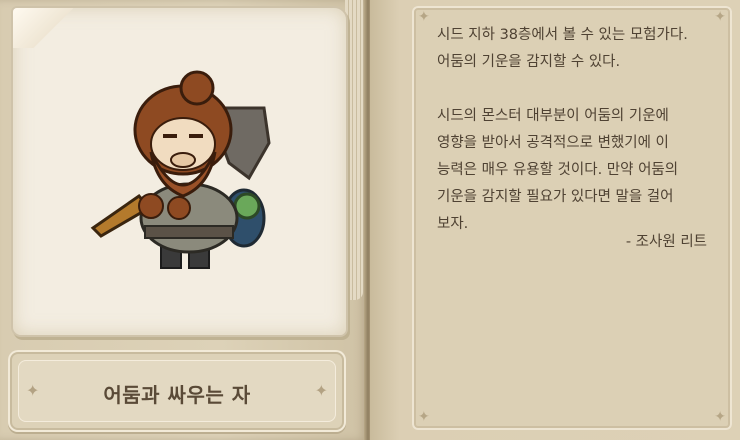 The width and height of the screenshot is (740, 440). I want to click on description-line: 기운을 감지할 필요가 있다면 말을 걸어, so click(555, 197).